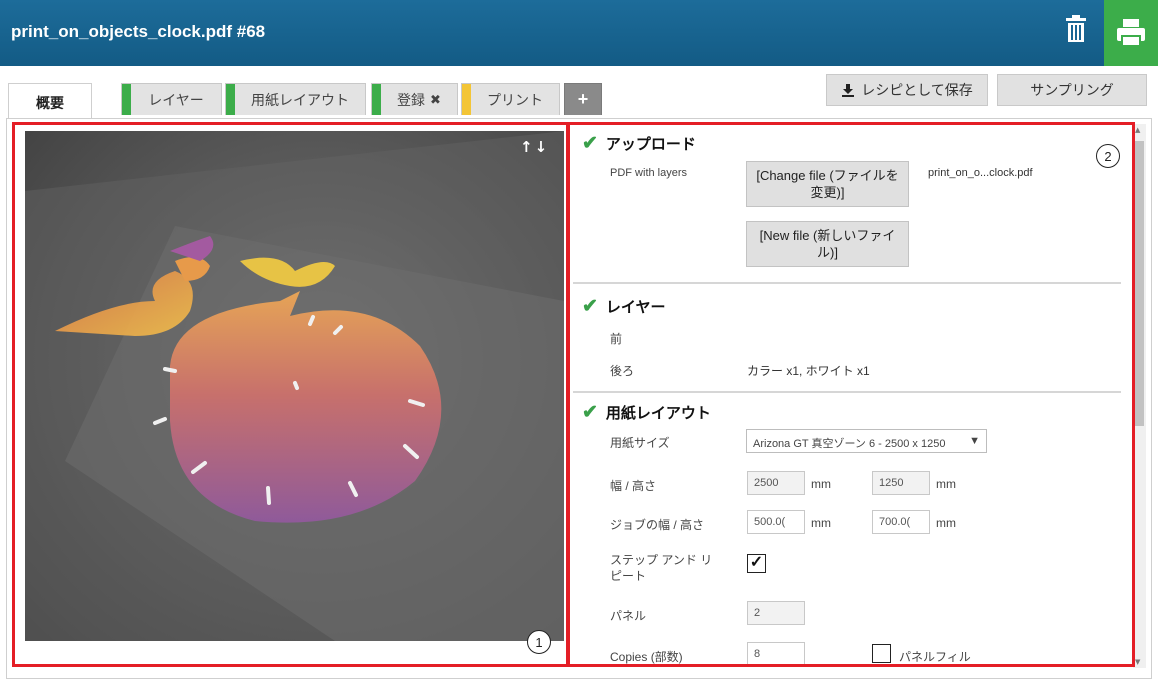 Image resolution: width=1158 pixels, height=685 pixels. Describe the element at coordinates (539, 642) in the screenshot. I see `callout-number: 1` at that location.